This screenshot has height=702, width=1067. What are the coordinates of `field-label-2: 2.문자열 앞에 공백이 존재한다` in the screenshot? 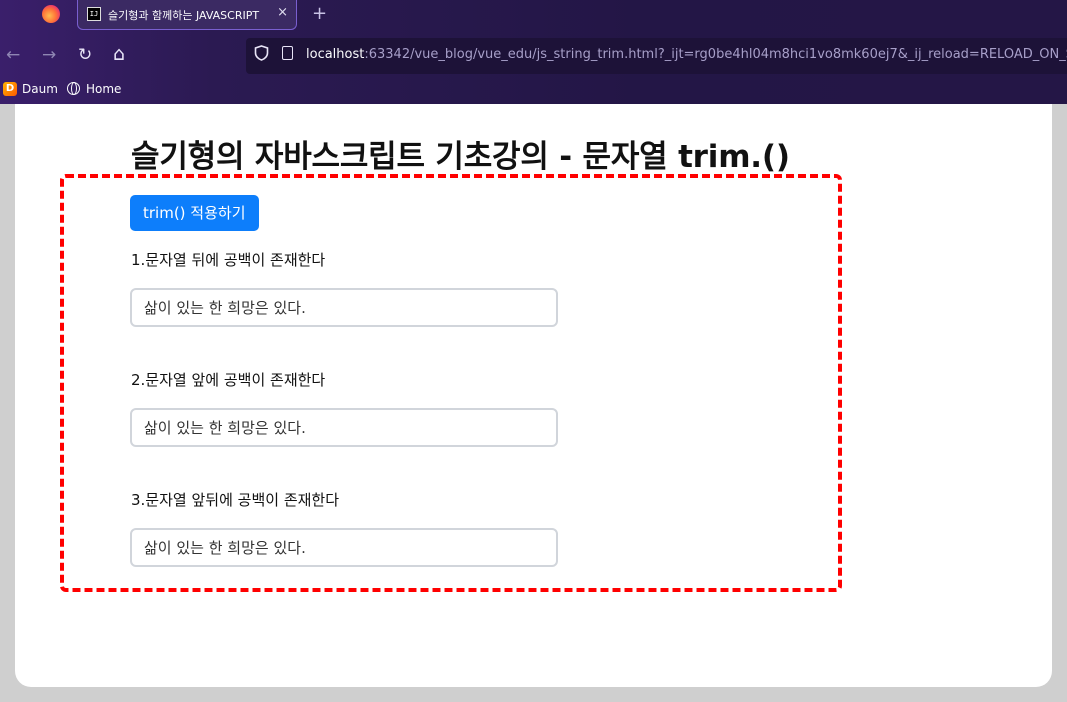 It's located at (228, 380).